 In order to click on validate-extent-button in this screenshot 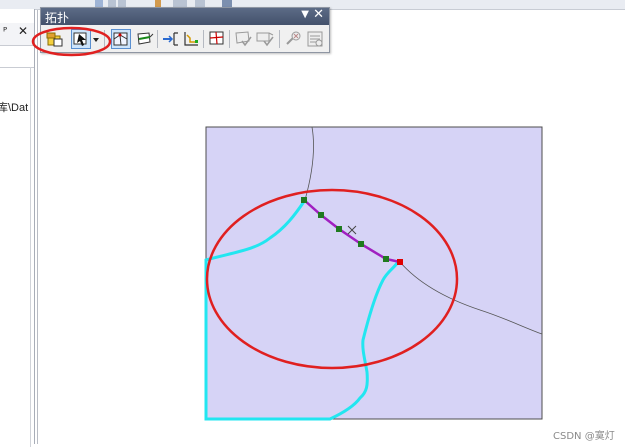, I will do `click(243, 39)`.